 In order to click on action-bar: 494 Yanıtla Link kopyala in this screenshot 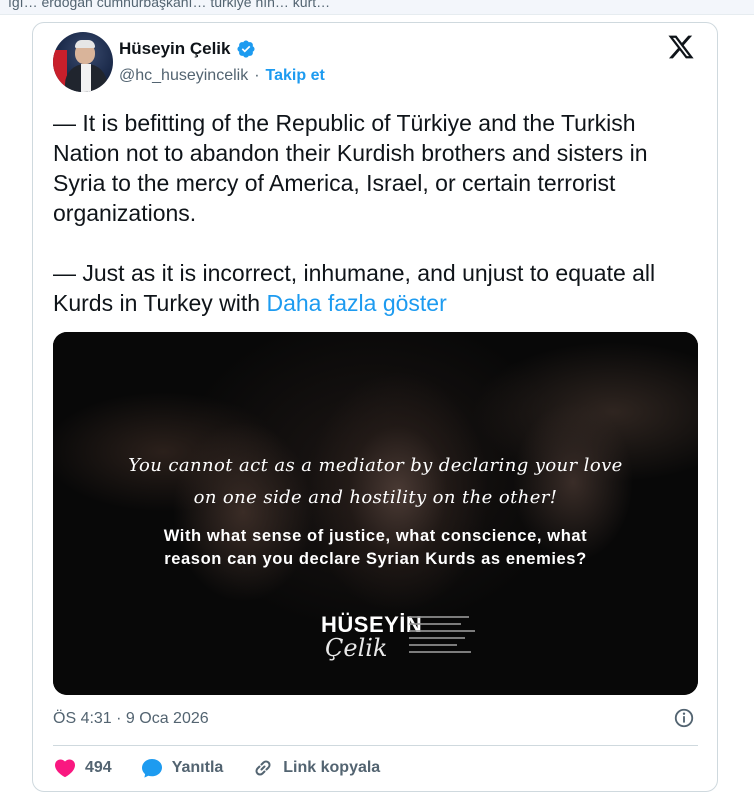, I will do `click(230, 768)`.